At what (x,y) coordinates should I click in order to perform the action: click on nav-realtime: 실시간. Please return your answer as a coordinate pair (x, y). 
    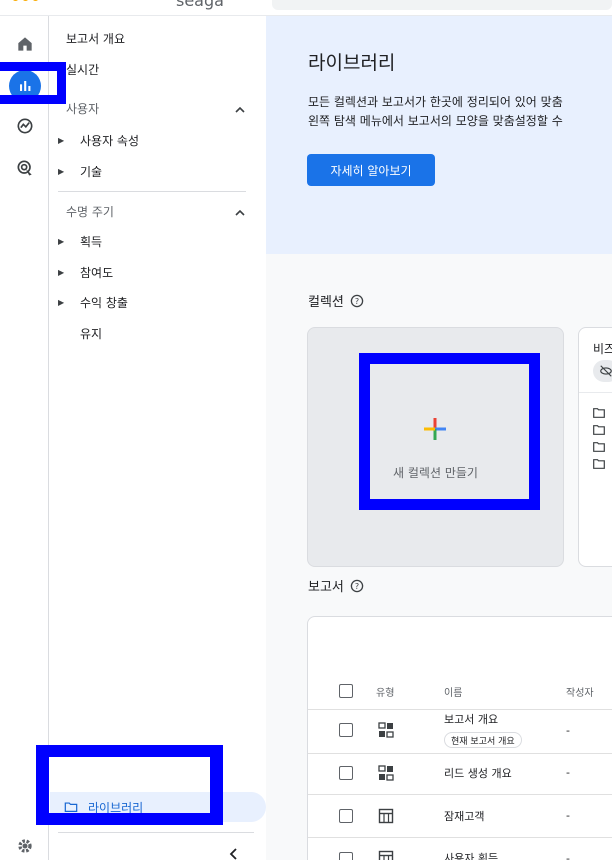
    Looking at the image, I should click on (82, 69).